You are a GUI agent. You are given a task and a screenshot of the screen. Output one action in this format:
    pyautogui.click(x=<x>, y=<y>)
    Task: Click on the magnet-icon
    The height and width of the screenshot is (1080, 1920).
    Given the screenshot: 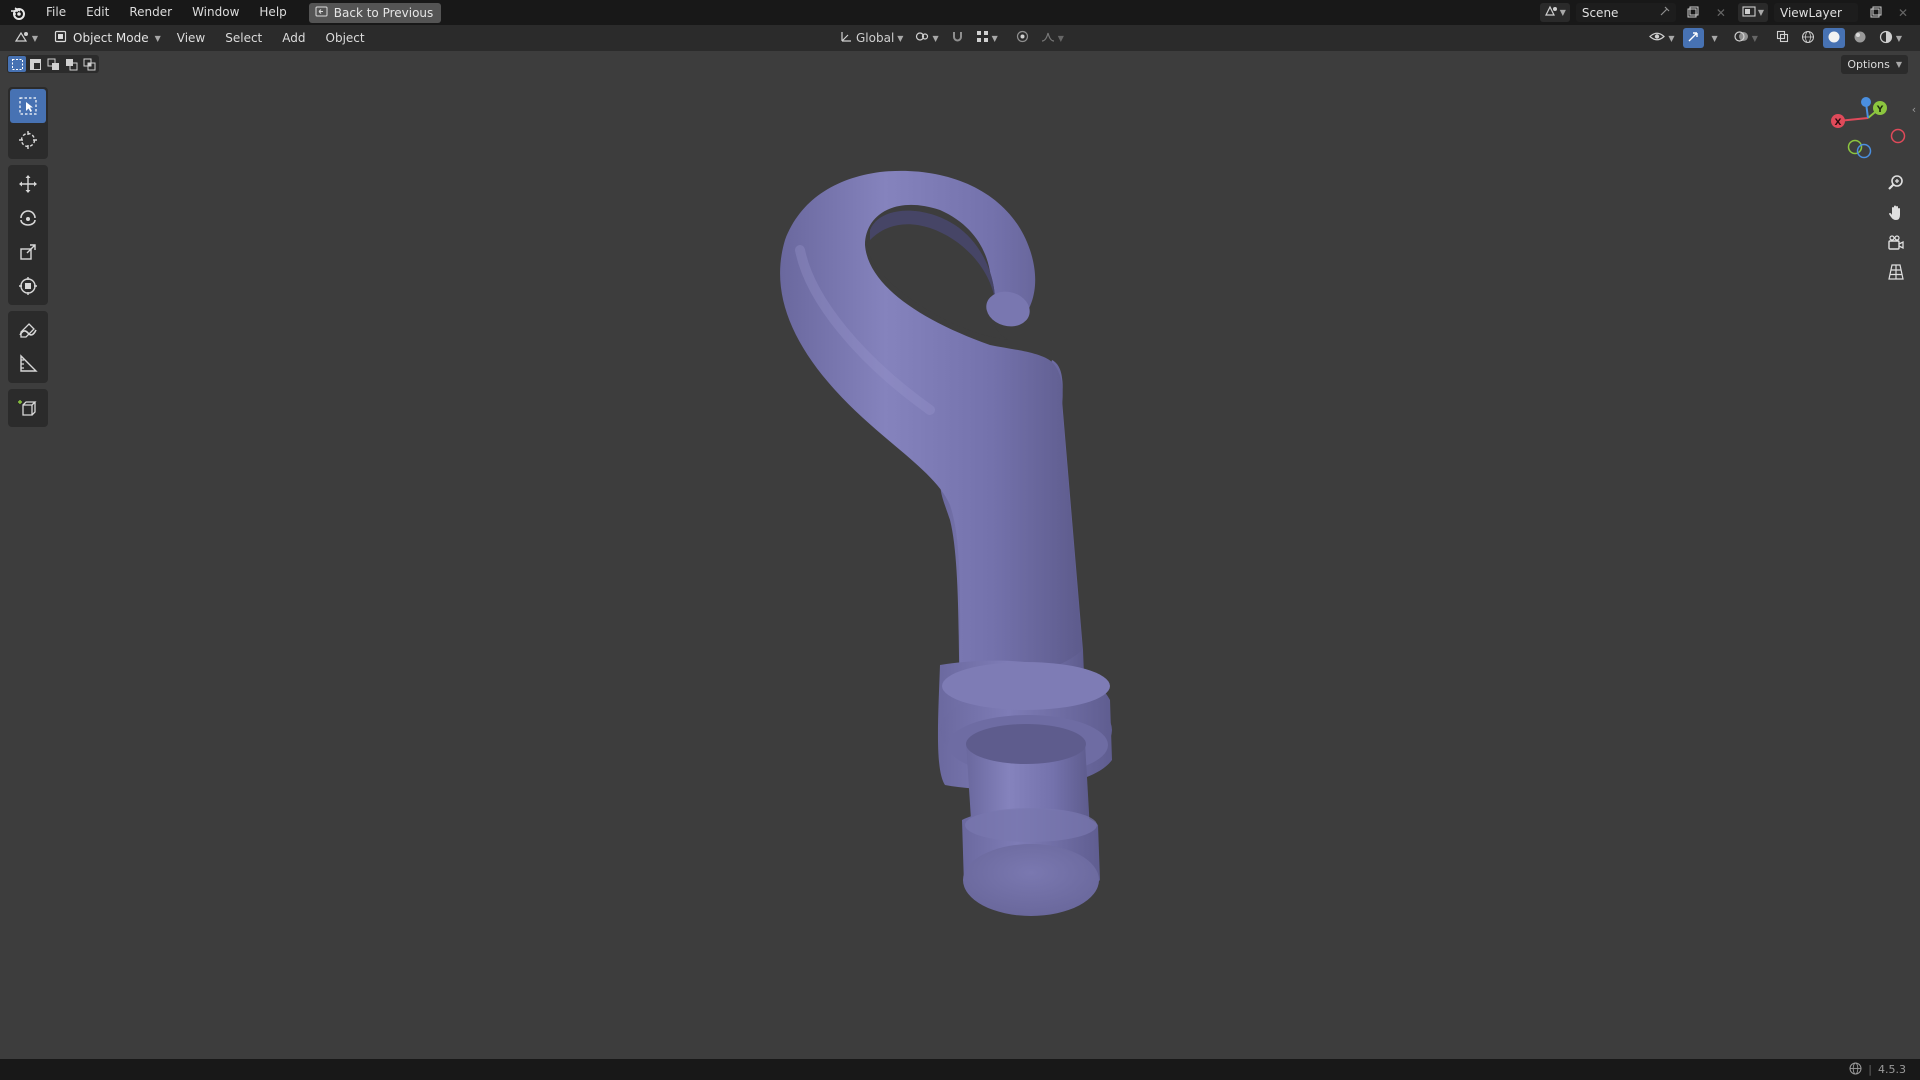 What is the action you would take?
    pyautogui.click(x=957, y=38)
    